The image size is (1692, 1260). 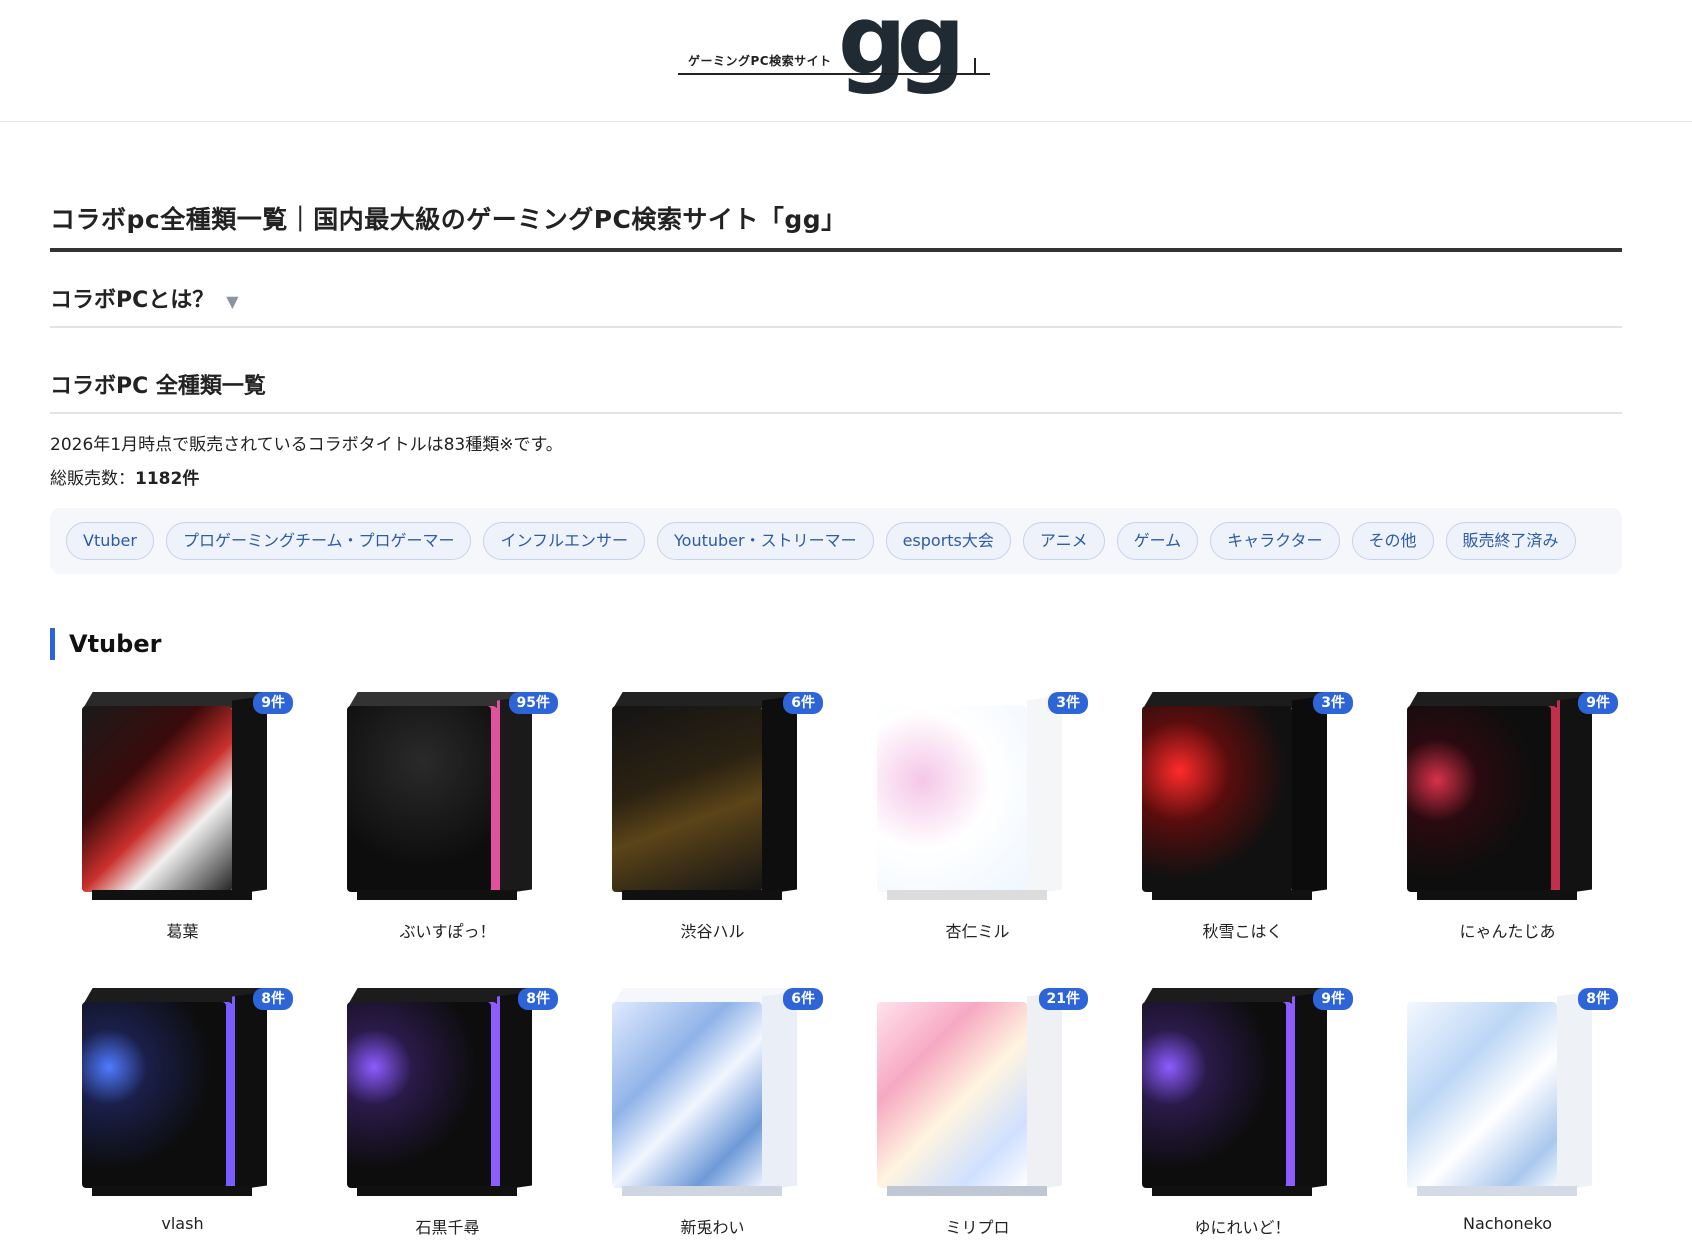 What do you see at coordinates (836, 479) in the screenshot?
I see `total-sales: 総販売数：1182件` at bounding box center [836, 479].